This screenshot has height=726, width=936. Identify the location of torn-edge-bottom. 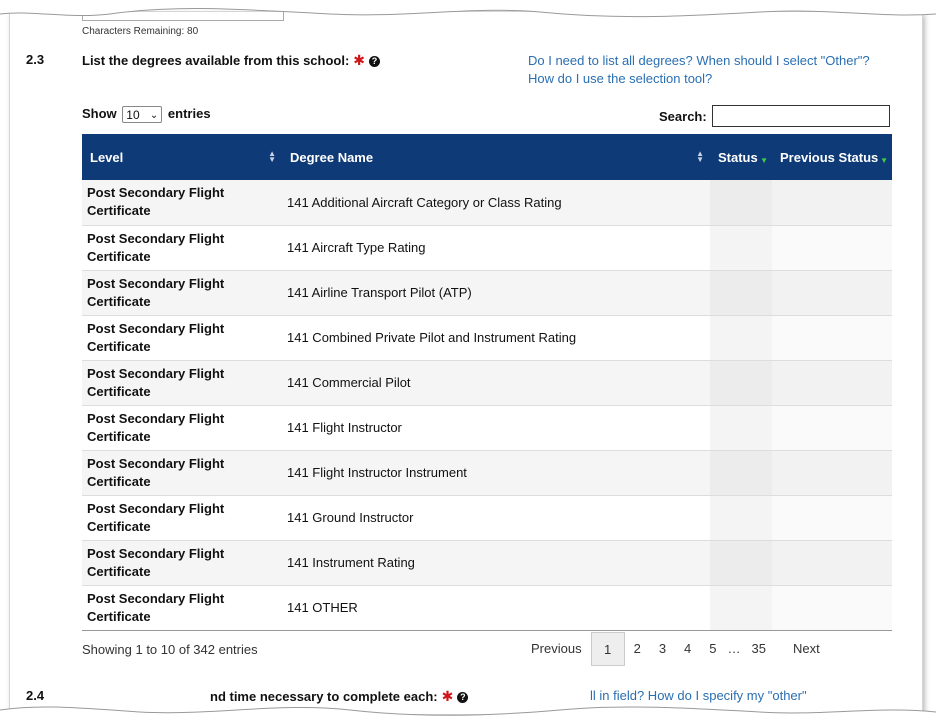
(468, 716).